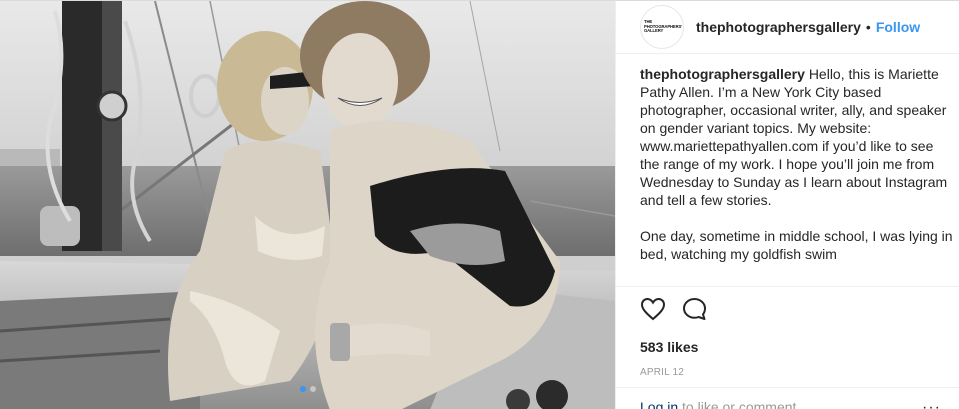 Image resolution: width=959 pixels, height=409 pixels. I want to click on action-icons, so click(799, 310).